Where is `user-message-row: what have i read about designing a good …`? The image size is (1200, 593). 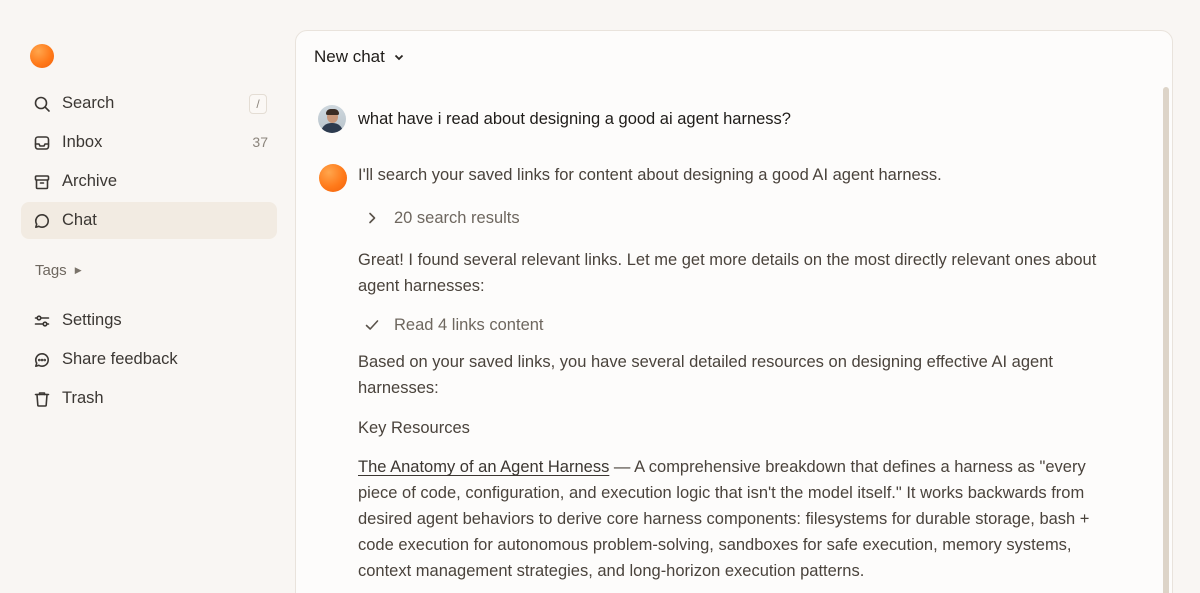 user-message-row: what have i read about designing a good … is located at coordinates (554, 119).